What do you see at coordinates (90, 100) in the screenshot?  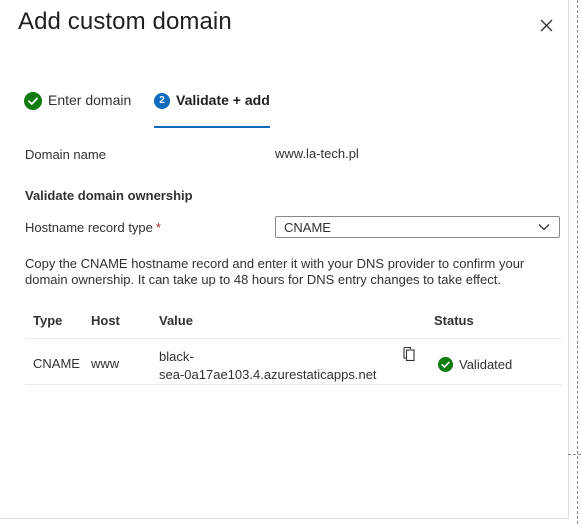 I see `step-label: Enter domain` at bounding box center [90, 100].